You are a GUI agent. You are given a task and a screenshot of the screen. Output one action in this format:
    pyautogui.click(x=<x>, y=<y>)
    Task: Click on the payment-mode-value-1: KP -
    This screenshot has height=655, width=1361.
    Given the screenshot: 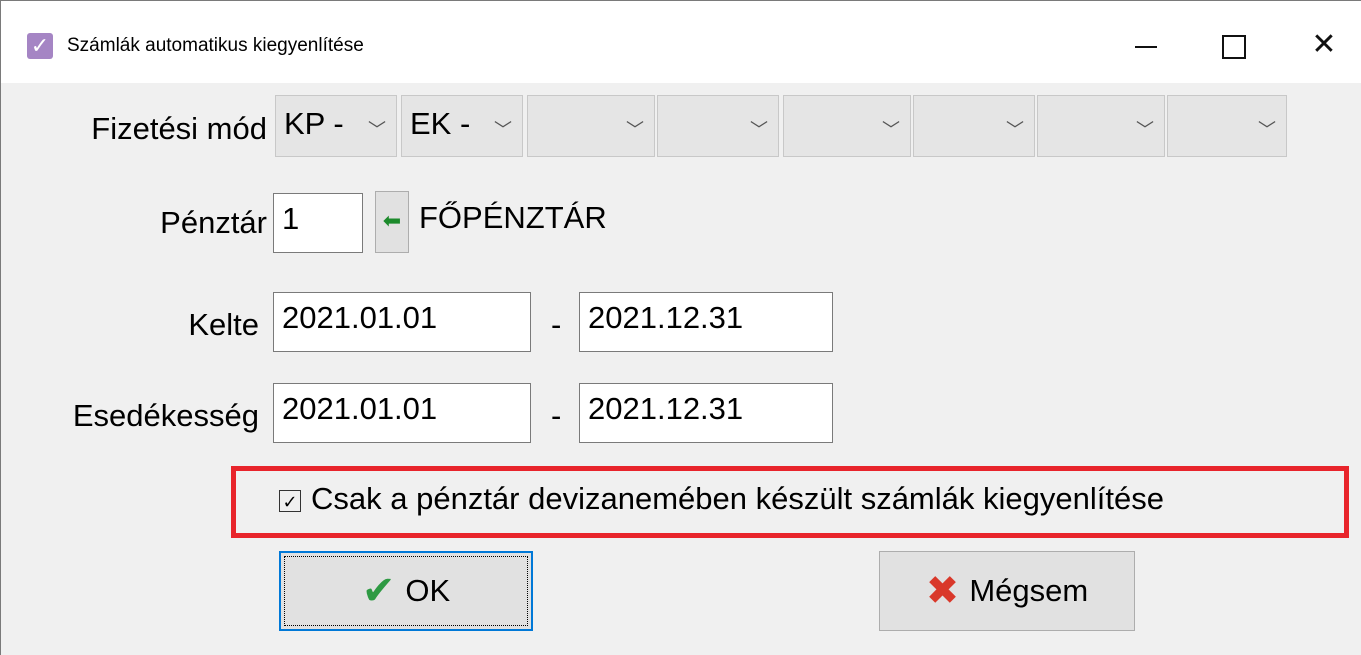 What is the action you would take?
    pyautogui.click(x=314, y=123)
    